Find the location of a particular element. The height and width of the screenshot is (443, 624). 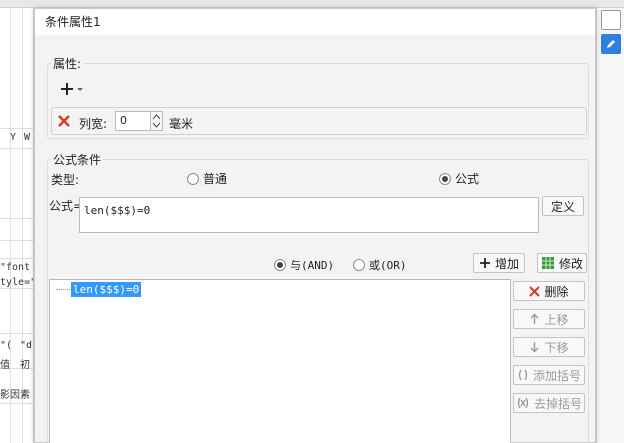

formula-input: len($$$)=0 is located at coordinates (309, 215).